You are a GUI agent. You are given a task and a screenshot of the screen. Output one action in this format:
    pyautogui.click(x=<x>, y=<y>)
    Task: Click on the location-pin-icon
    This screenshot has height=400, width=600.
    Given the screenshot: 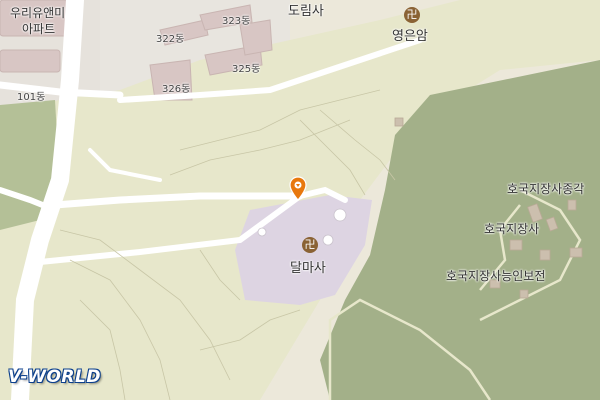 What is the action you would take?
    pyautogui.click(x=298, y=189)
    